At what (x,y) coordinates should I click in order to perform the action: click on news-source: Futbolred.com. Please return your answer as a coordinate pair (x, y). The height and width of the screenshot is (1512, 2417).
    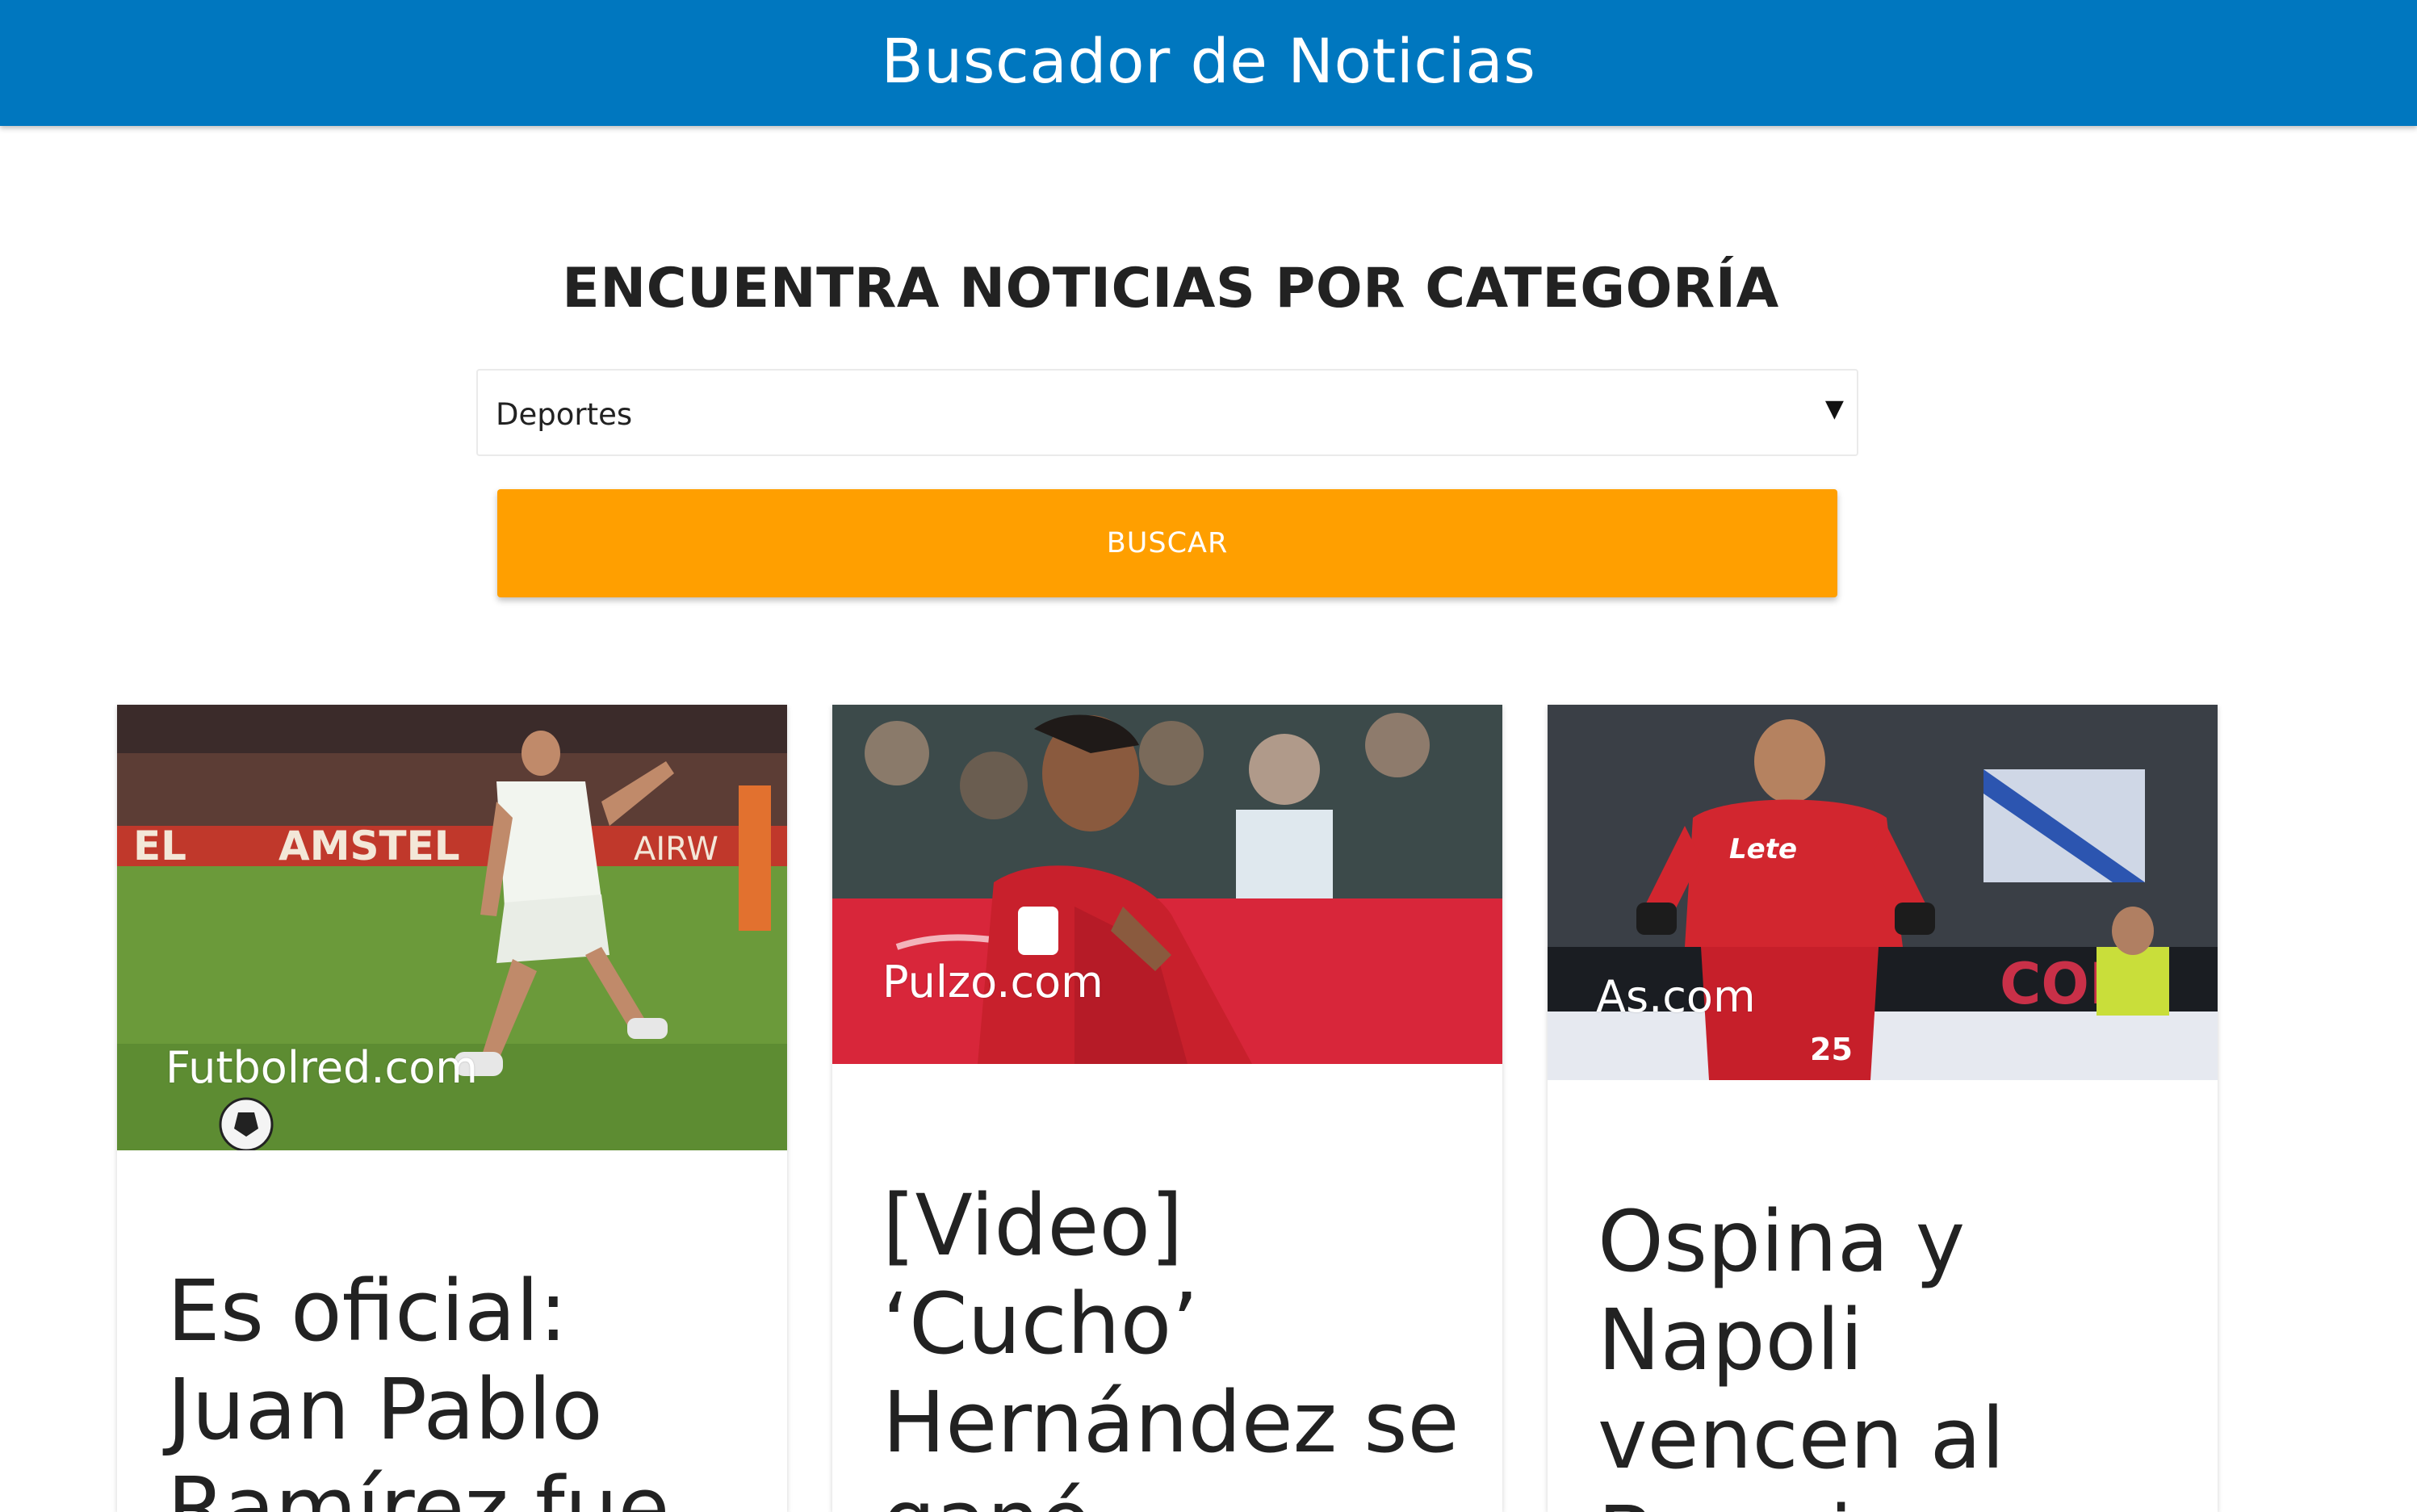
    Looking at the image, I should click on (321, 1067).